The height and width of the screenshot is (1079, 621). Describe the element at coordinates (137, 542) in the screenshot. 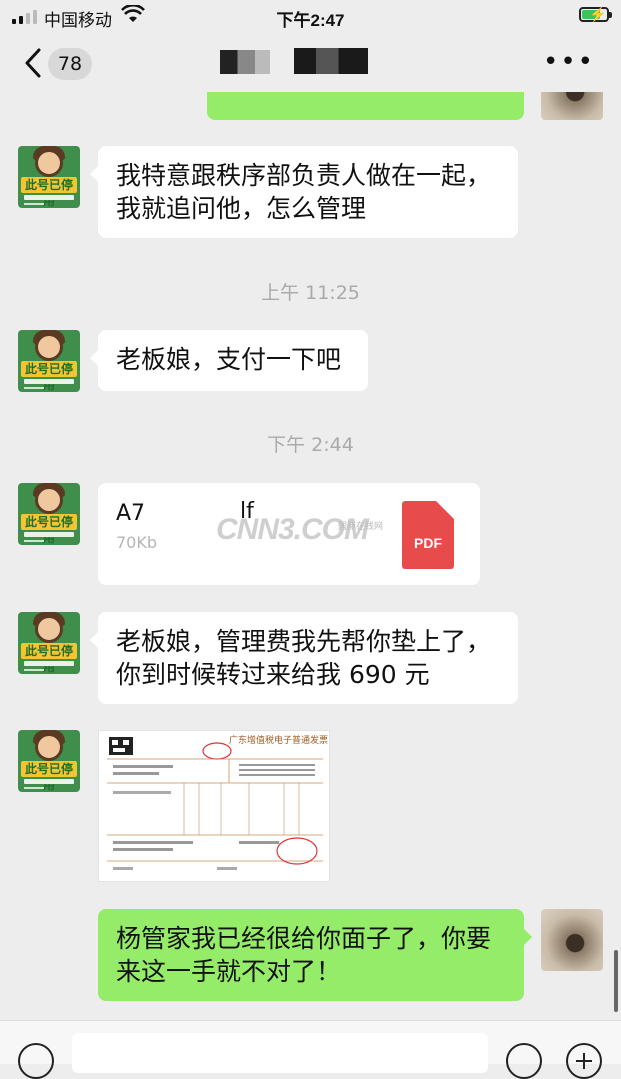

I see `file-size: 70Kb` at that location.